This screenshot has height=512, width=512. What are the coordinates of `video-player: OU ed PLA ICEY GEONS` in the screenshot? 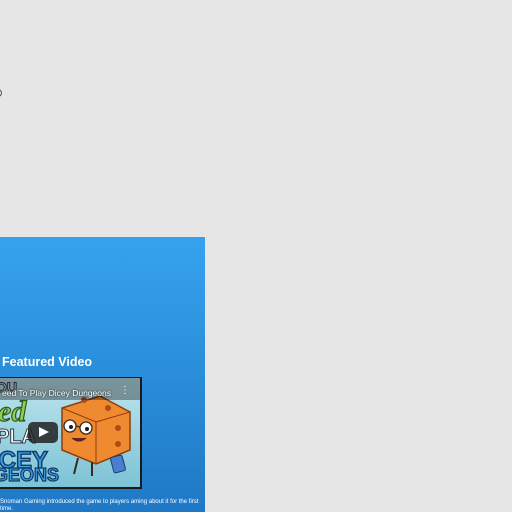 It's located at (71, 433).